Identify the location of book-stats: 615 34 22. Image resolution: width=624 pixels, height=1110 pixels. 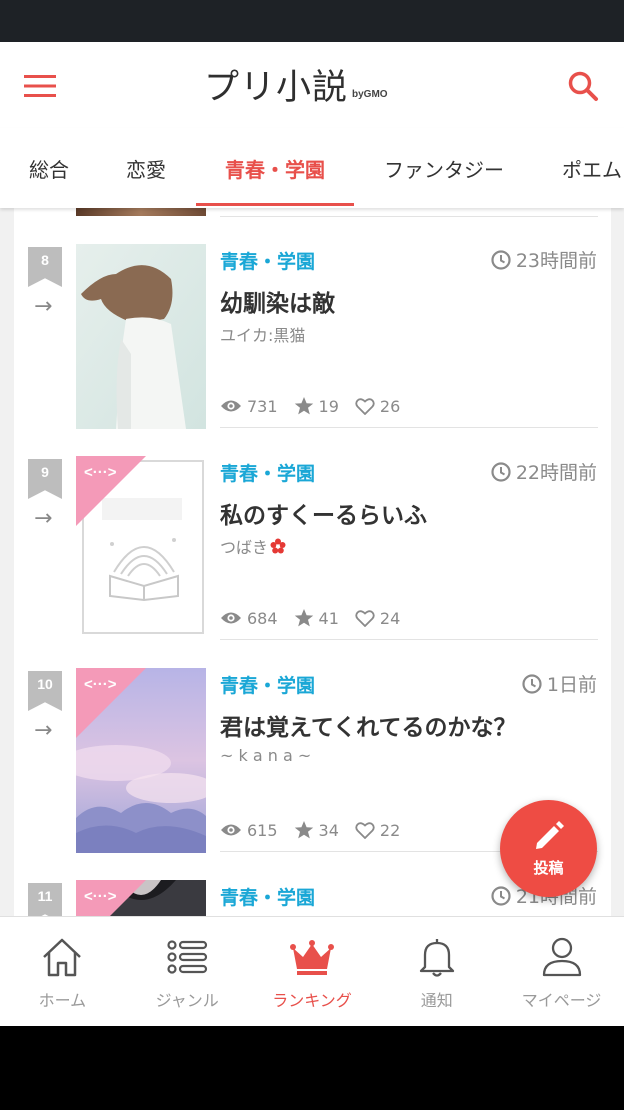
(318, 830).